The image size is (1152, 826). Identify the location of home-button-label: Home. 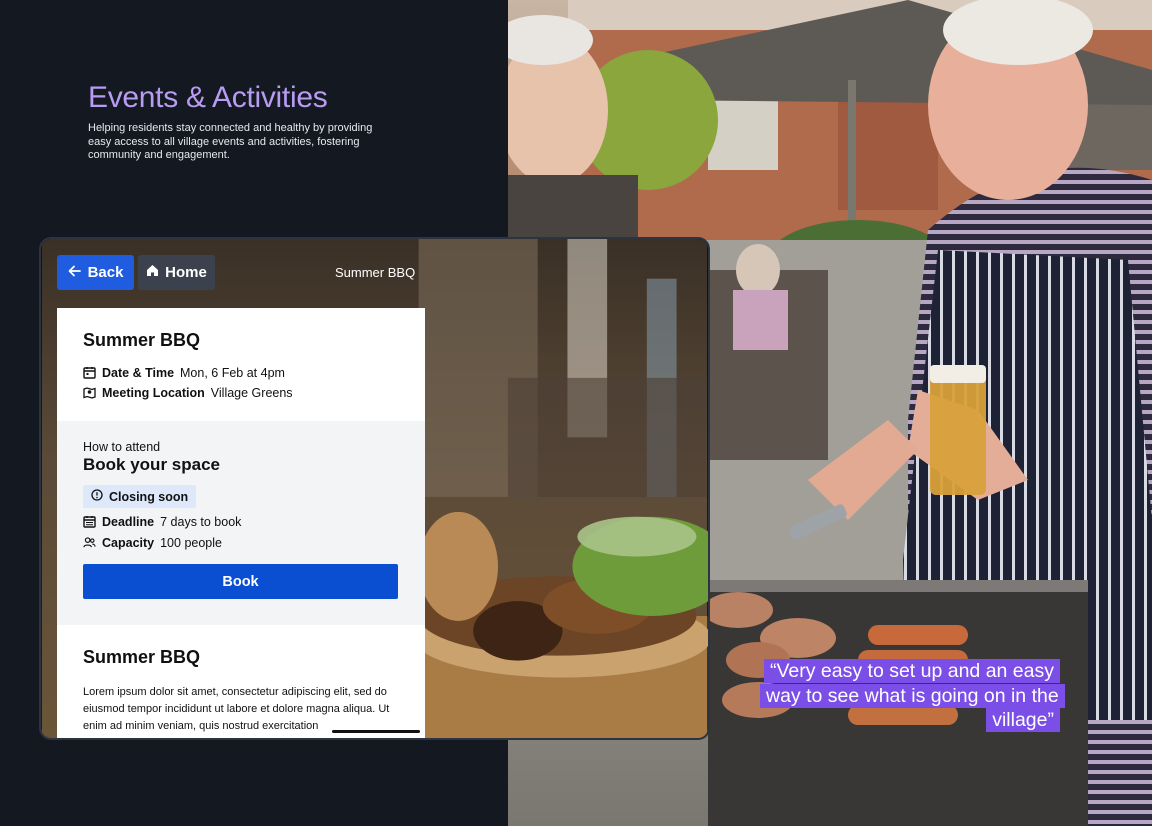
(186, 272).